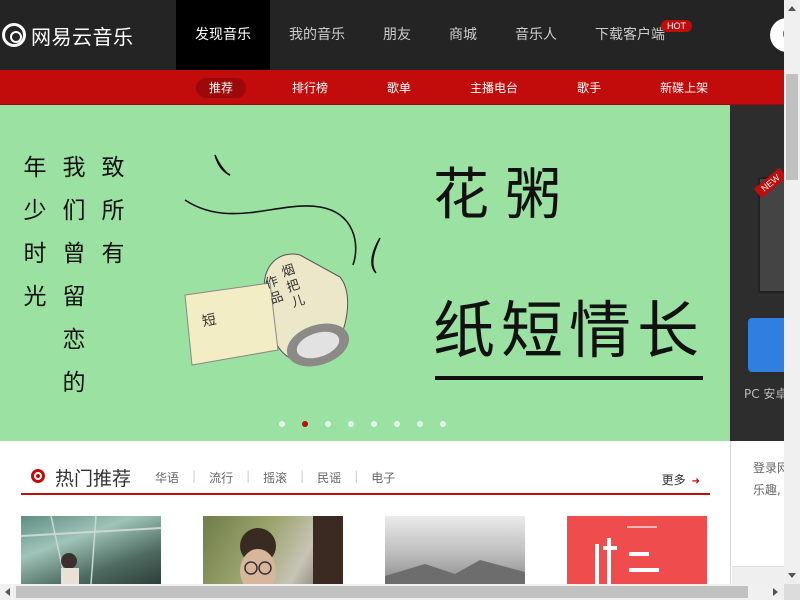  What do you see at coordinates (494, 88) in the screenshot?
I see `subnav-radio: 主播电台` at bounding box center [494, 88].